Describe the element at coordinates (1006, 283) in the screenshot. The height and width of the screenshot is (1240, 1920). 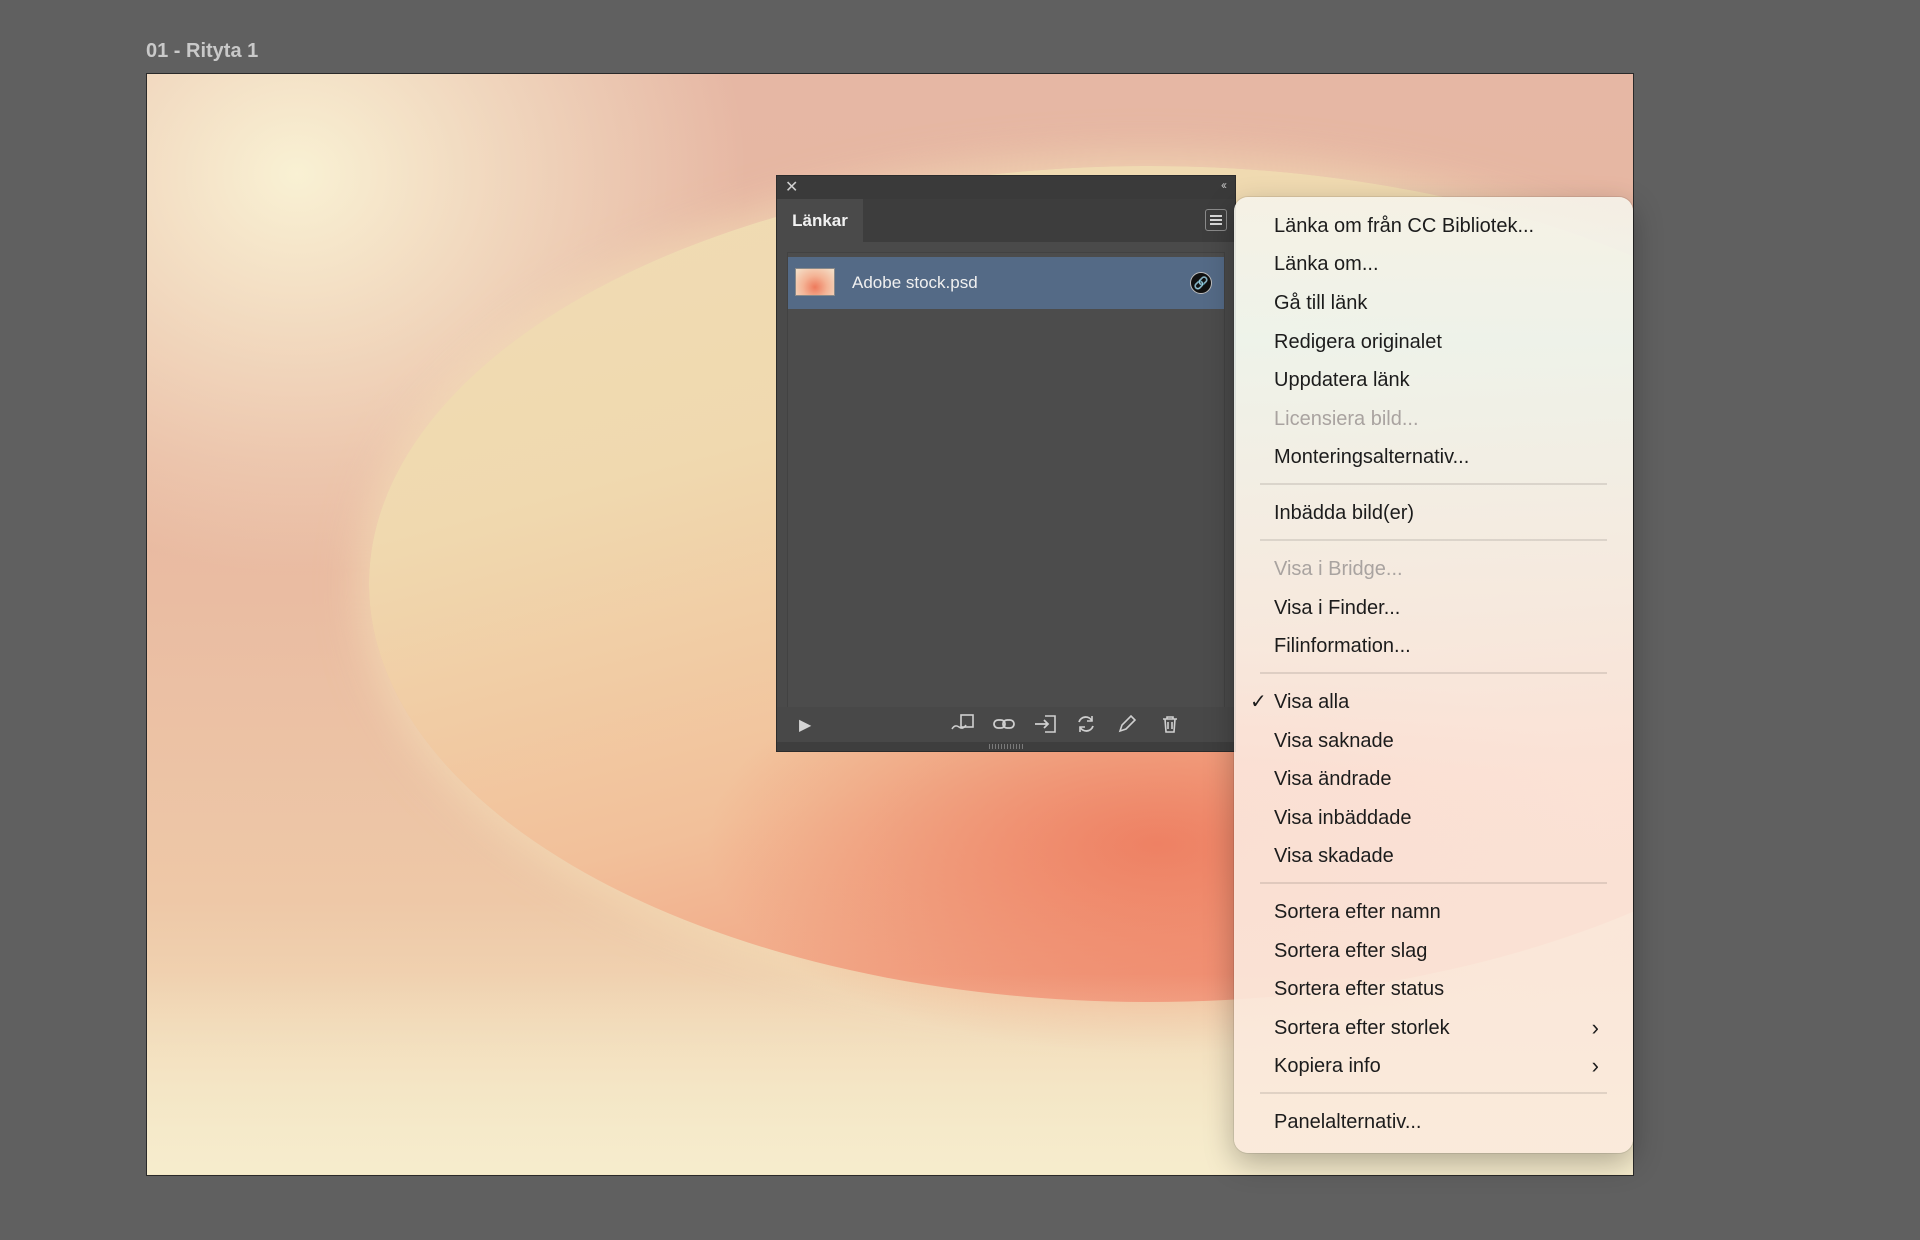
I see `list-item: Adobe stock.psd 🔗` at that location.